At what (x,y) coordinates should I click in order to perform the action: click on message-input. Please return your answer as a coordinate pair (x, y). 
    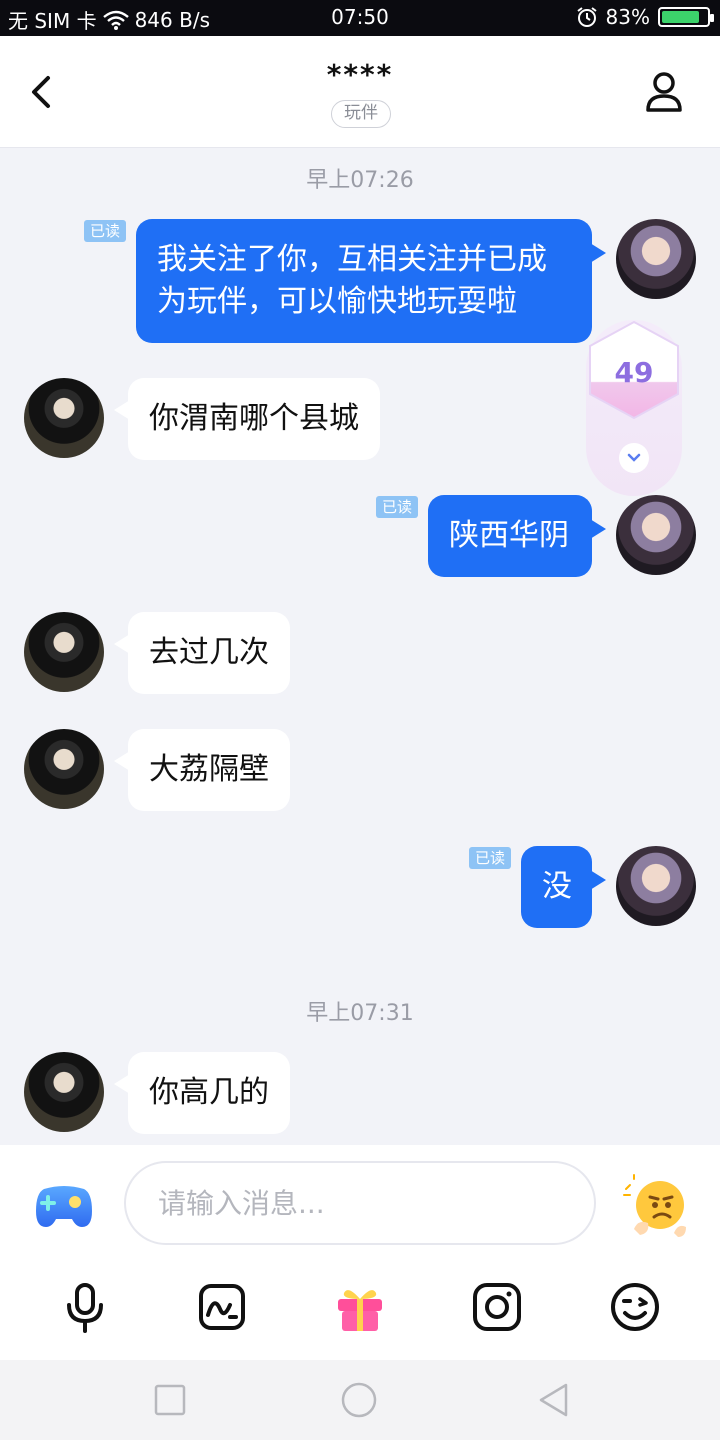
    Looking at the image, I should click on (360, 1203).